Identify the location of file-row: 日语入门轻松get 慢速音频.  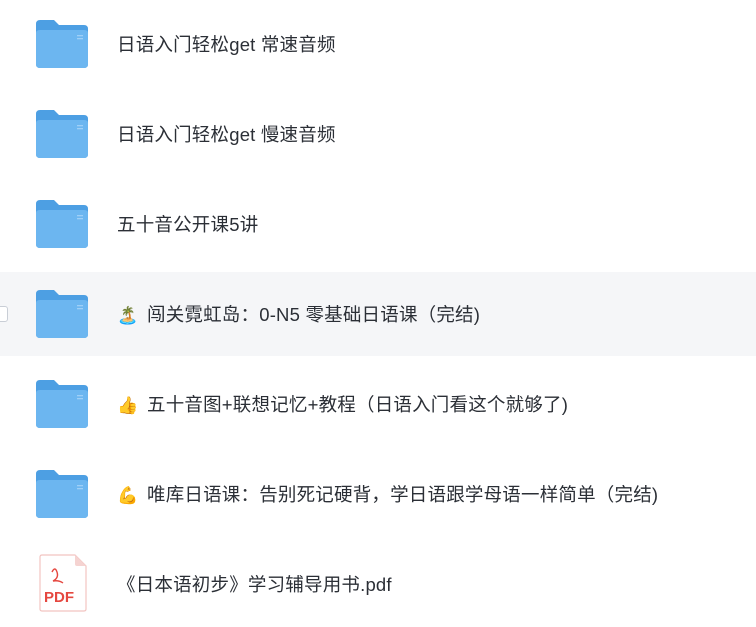
(378, 134).